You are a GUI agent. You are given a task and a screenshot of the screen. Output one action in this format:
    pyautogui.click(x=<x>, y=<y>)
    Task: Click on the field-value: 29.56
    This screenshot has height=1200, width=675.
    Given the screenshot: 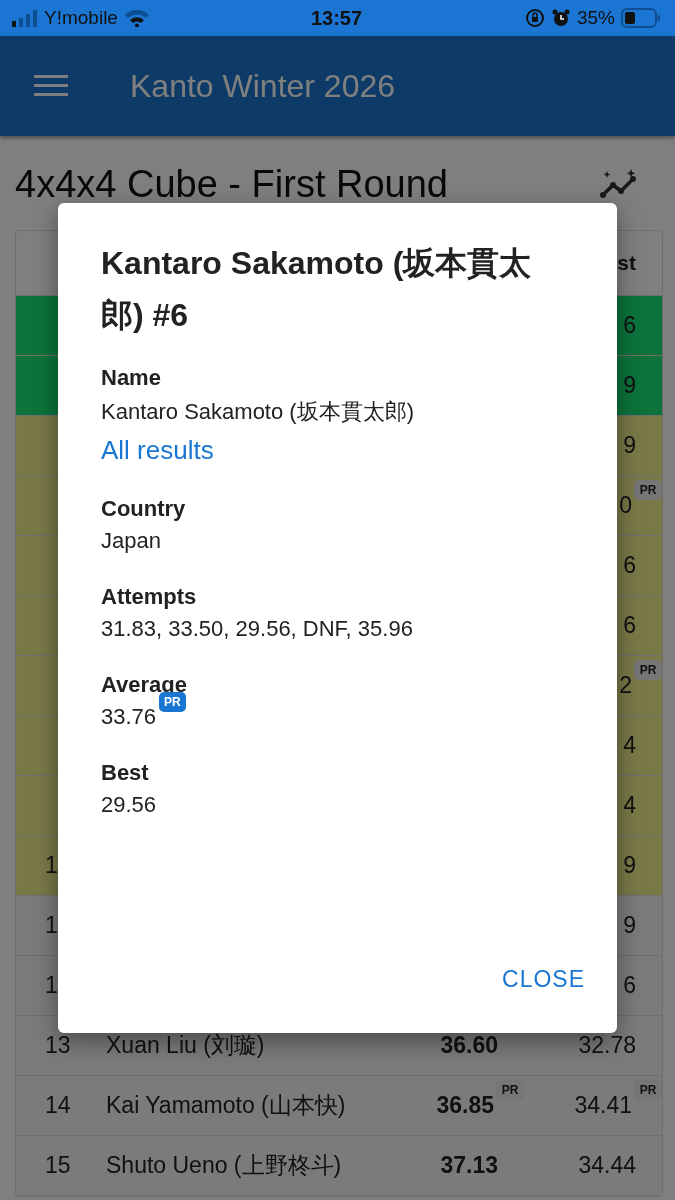 What is the action you would take?
    pyautogui.click(x=129, y=805)
    